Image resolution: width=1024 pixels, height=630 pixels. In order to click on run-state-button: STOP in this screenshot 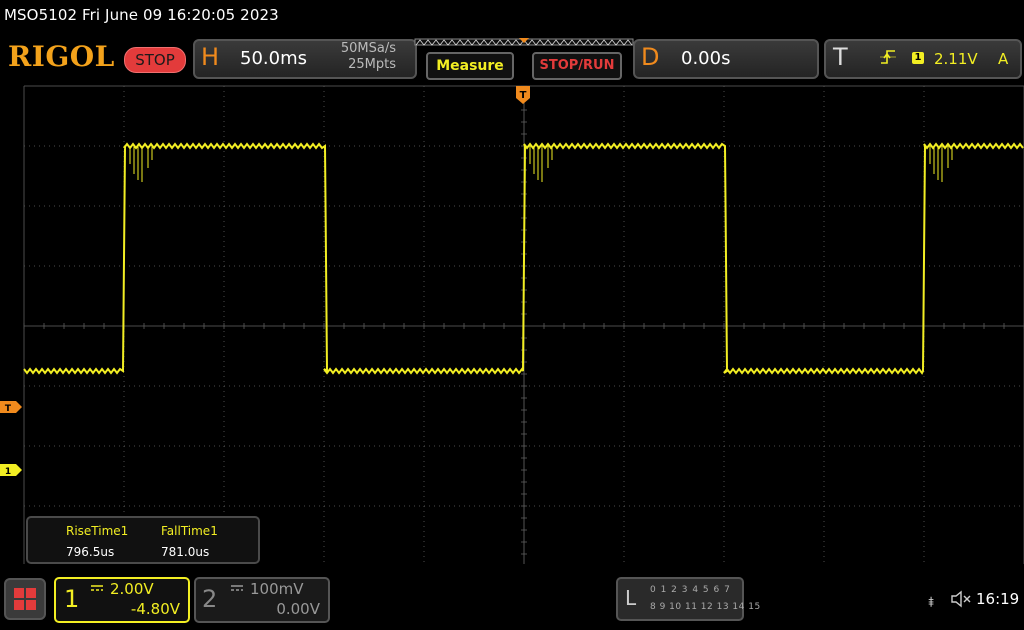, I will do `click(155, 60)`.